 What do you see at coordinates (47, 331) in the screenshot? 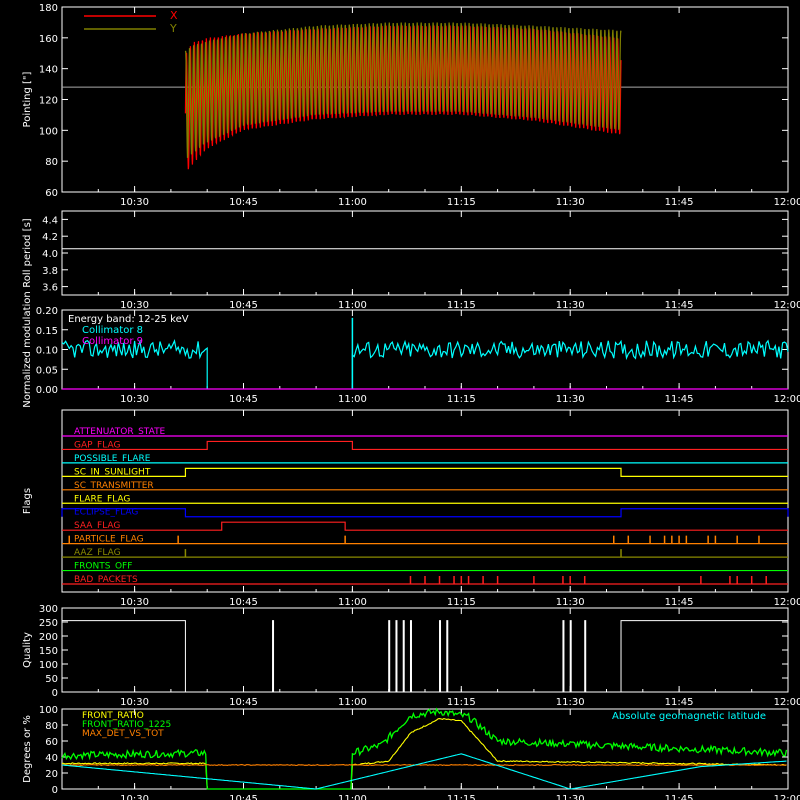
I see `y-tick-label: 0.15` at bounding box center [47, 331].